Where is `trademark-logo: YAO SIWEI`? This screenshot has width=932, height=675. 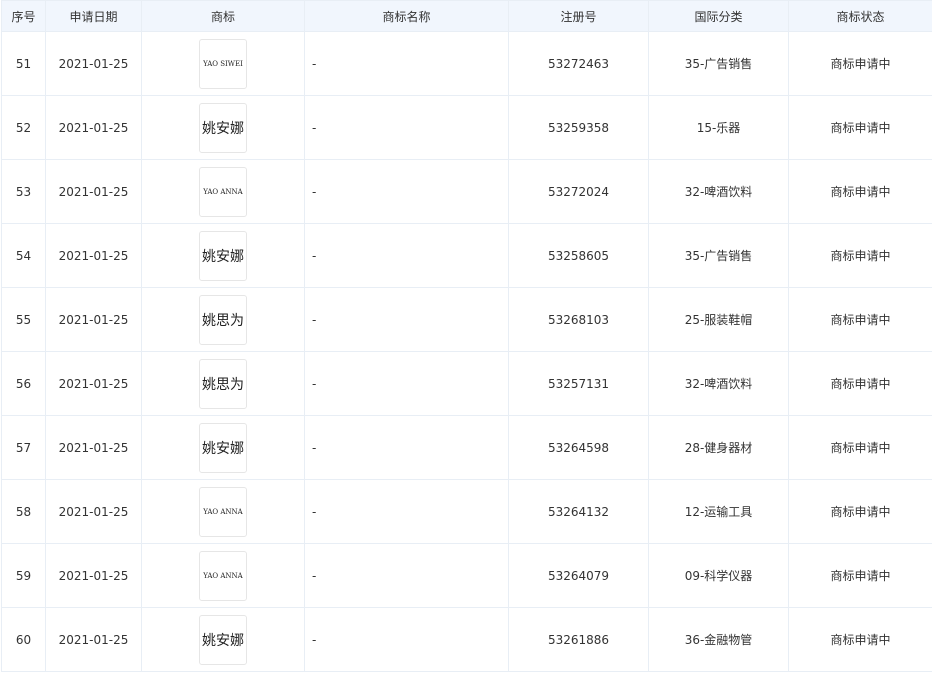
trademark-logo: YAO SIWEI is located at coordinates (223, 63).